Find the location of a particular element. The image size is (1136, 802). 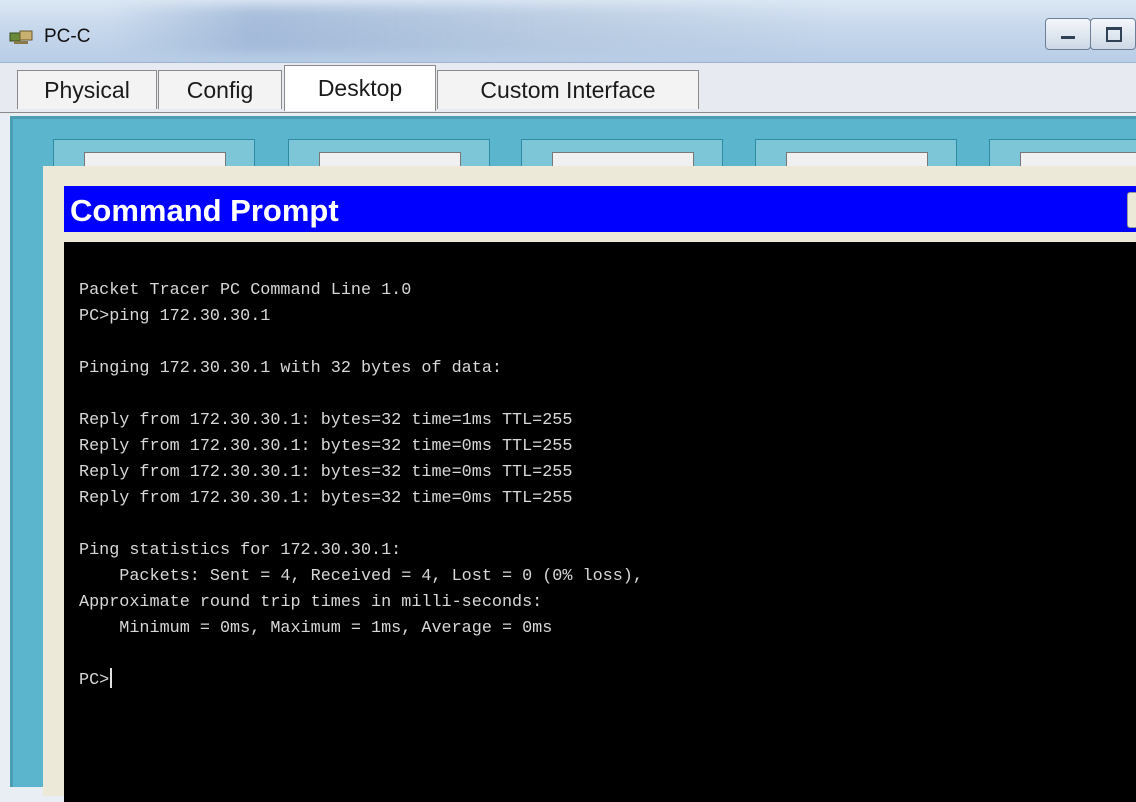

command-prompt-header: Command Prompt is located at coordinates (600, 209).